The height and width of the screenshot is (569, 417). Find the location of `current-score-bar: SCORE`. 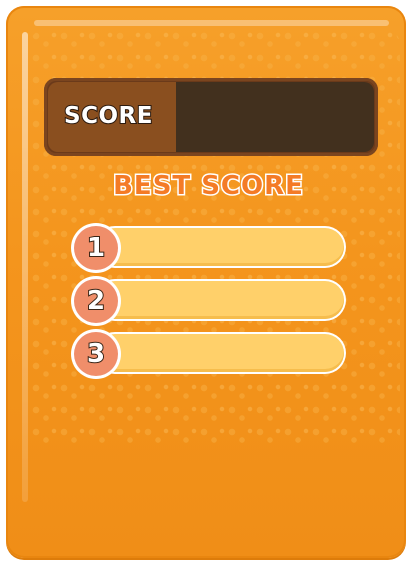

current-score-bar: SCORE is located at coordinates (211, 117).